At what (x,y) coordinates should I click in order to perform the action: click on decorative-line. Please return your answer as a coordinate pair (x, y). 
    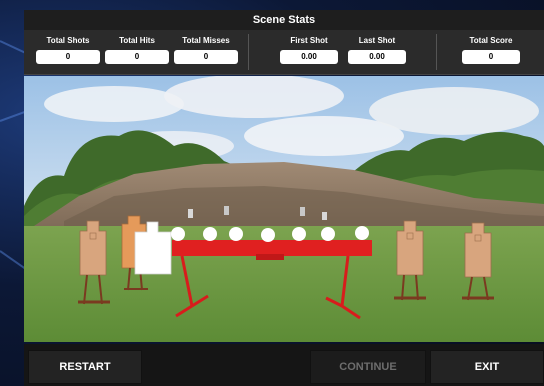
    Looking at the image, I should click on (13, 260).